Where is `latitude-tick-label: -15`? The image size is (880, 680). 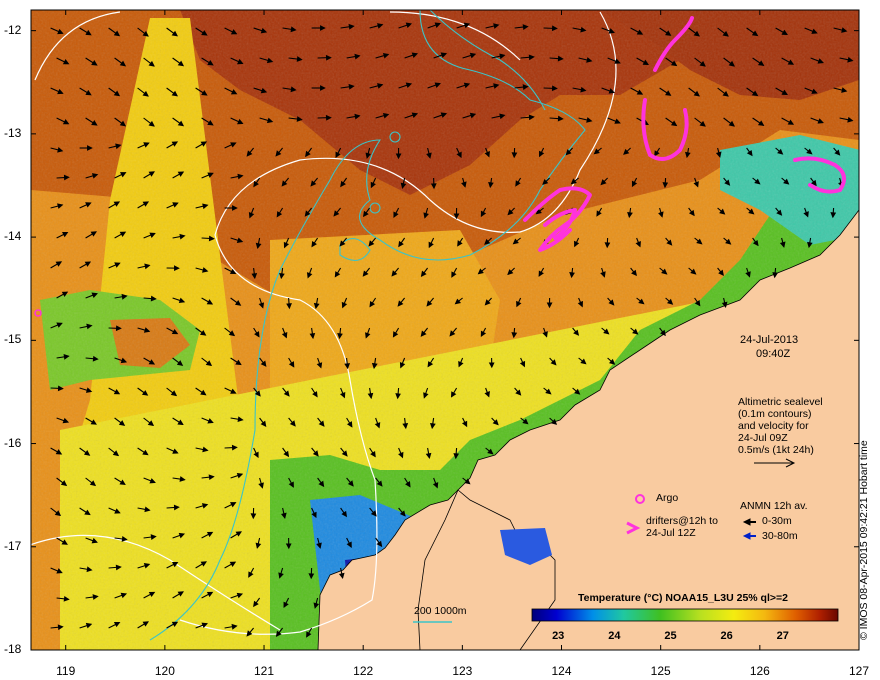
latitude-tick-label: -15 is located at coordinates (13, 339).